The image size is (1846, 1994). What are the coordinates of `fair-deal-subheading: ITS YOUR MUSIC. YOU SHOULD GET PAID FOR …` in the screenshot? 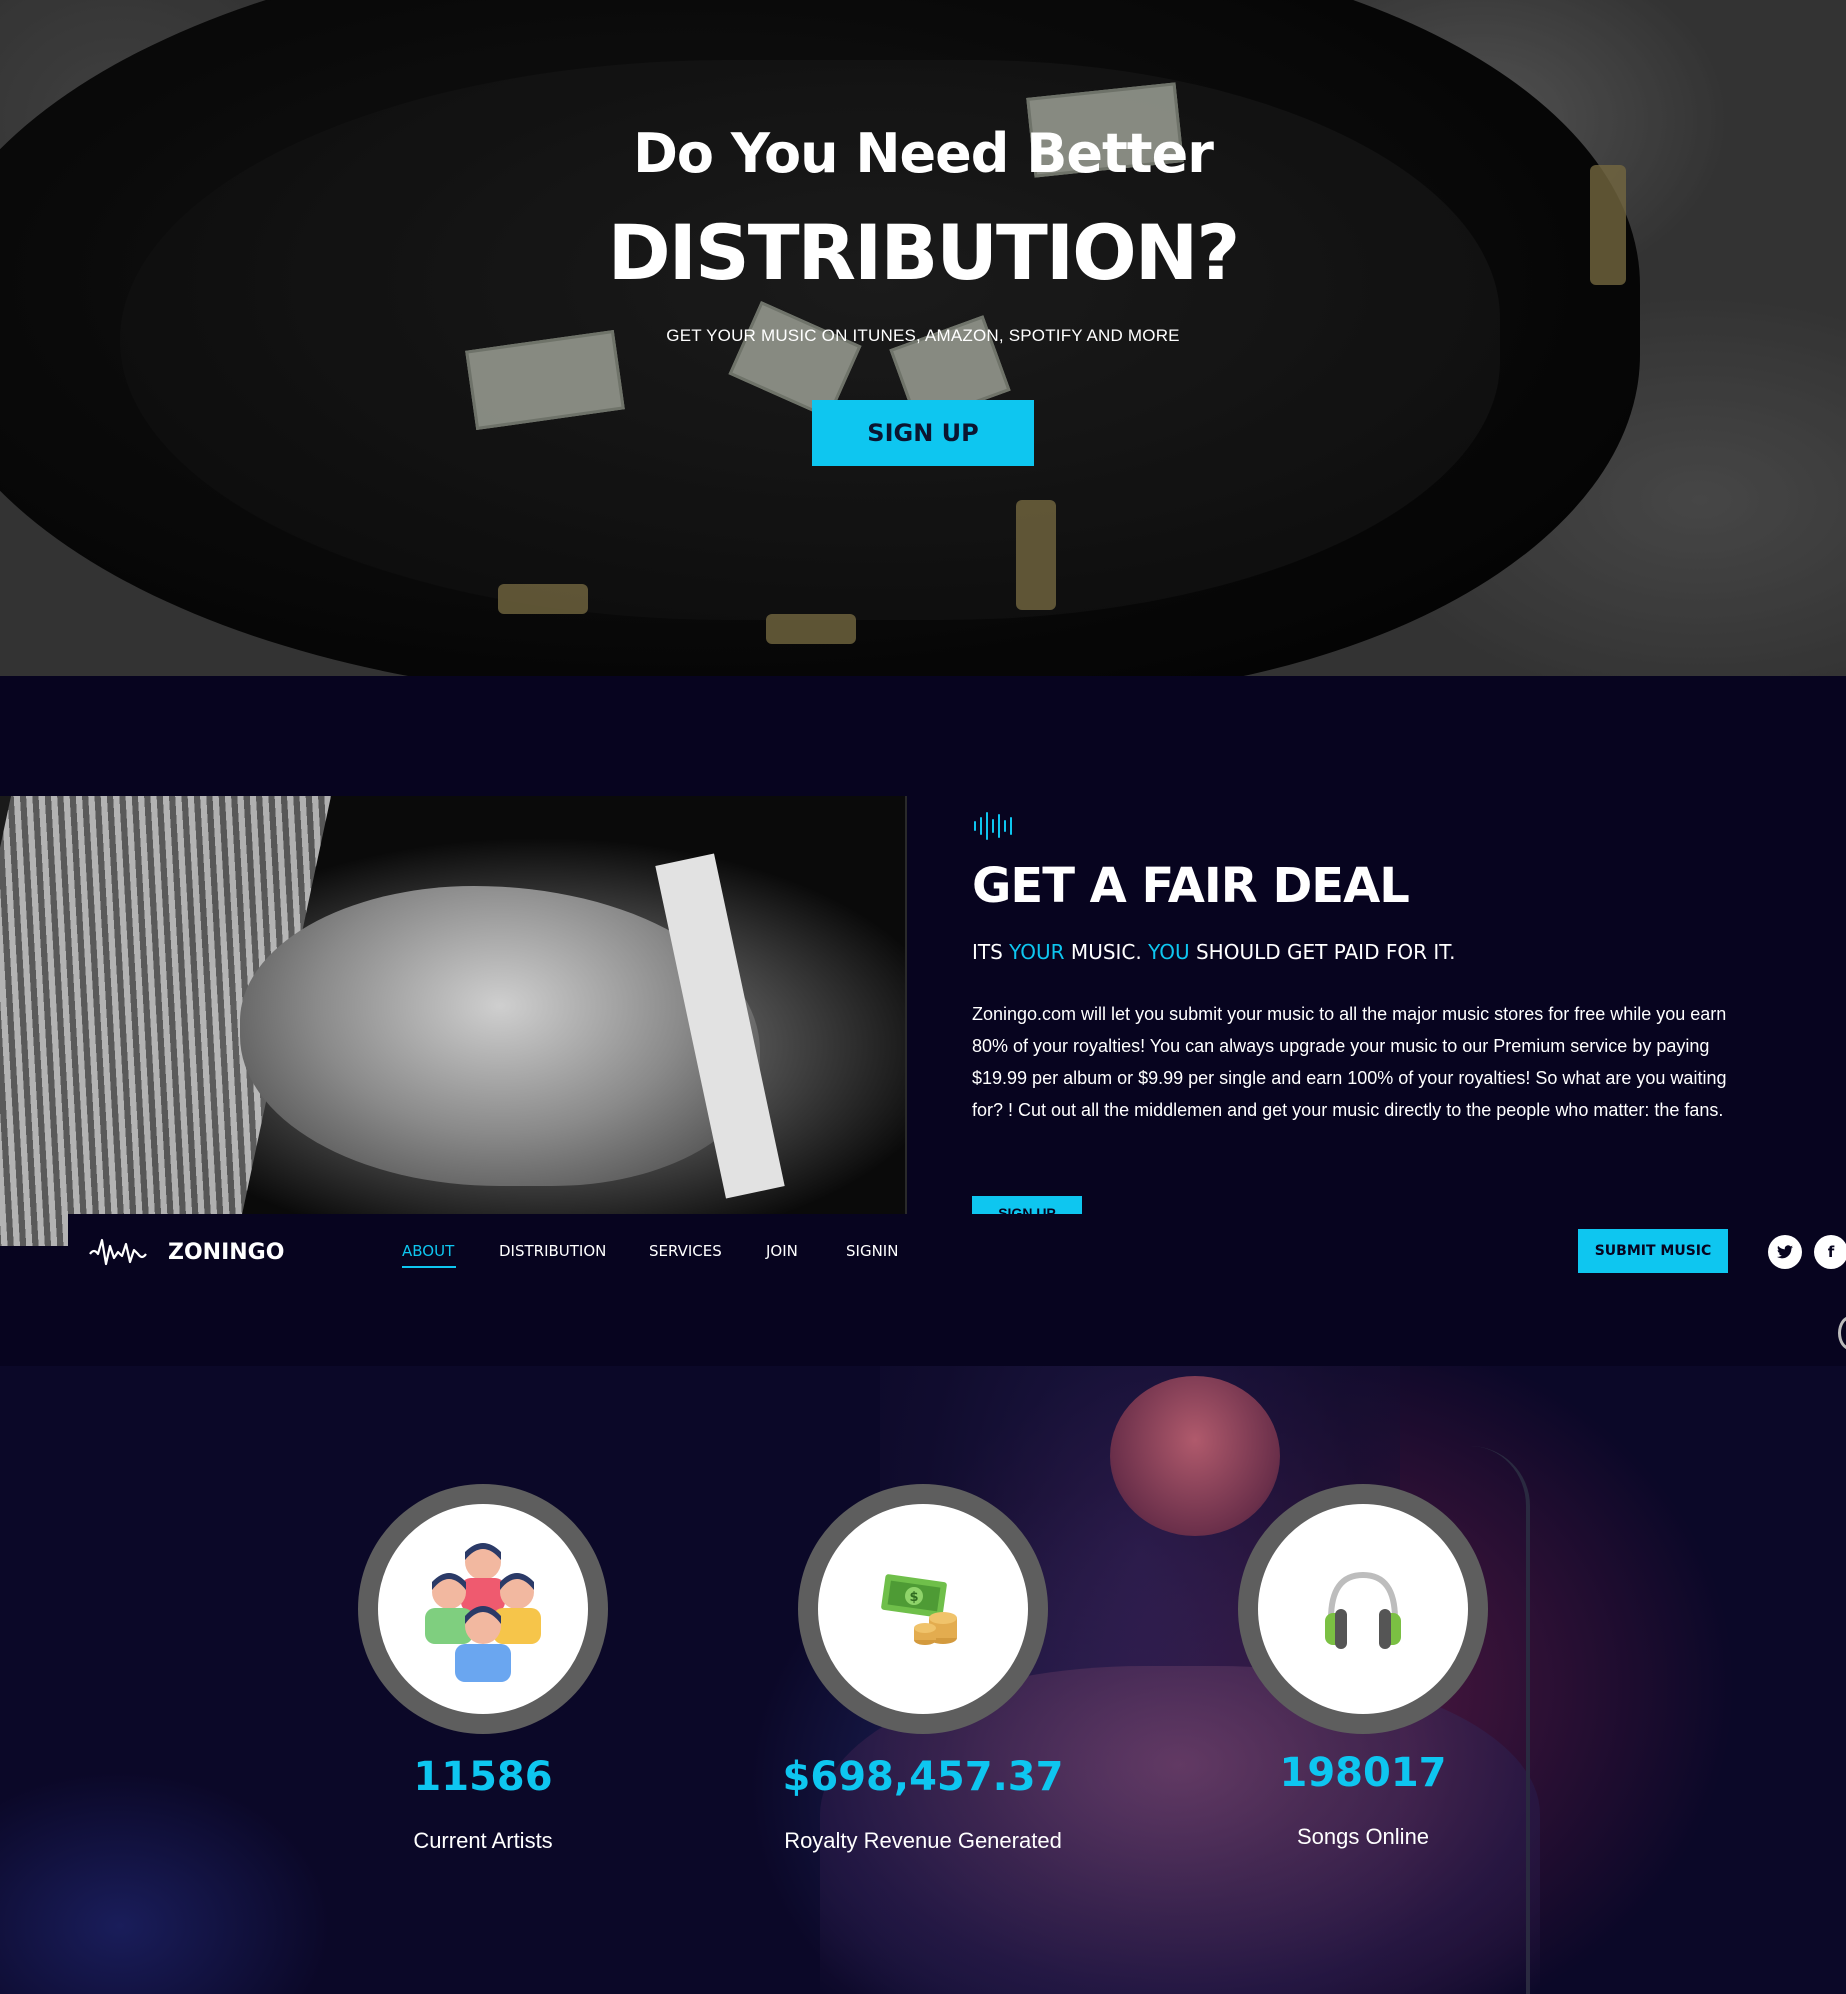 It's located at (1213, 952).